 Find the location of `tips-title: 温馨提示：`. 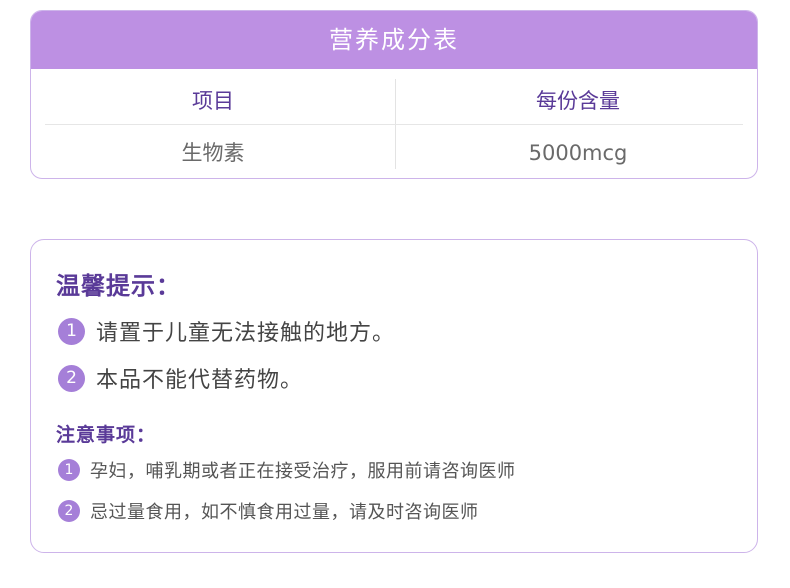

tips-title: 温馨提示： is located at coordinates (118, 286).